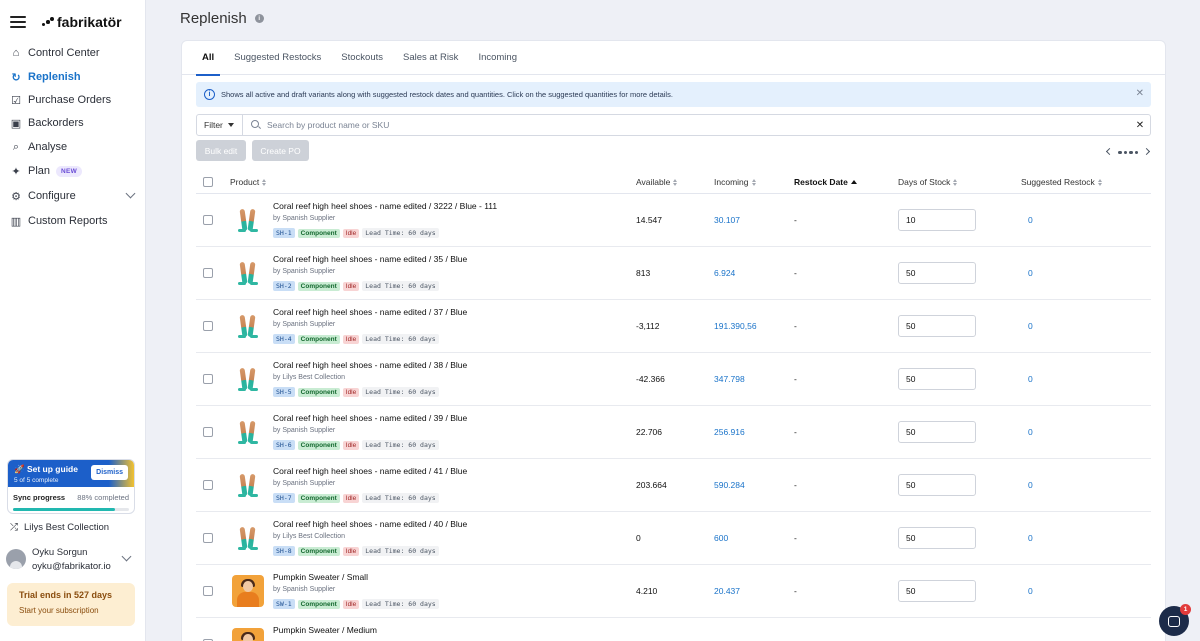 Image resolution: width=1200 pixels, height=641 pixels. I want to click on header-suggested-restock: Suggested Restock, so click(1061, 182).